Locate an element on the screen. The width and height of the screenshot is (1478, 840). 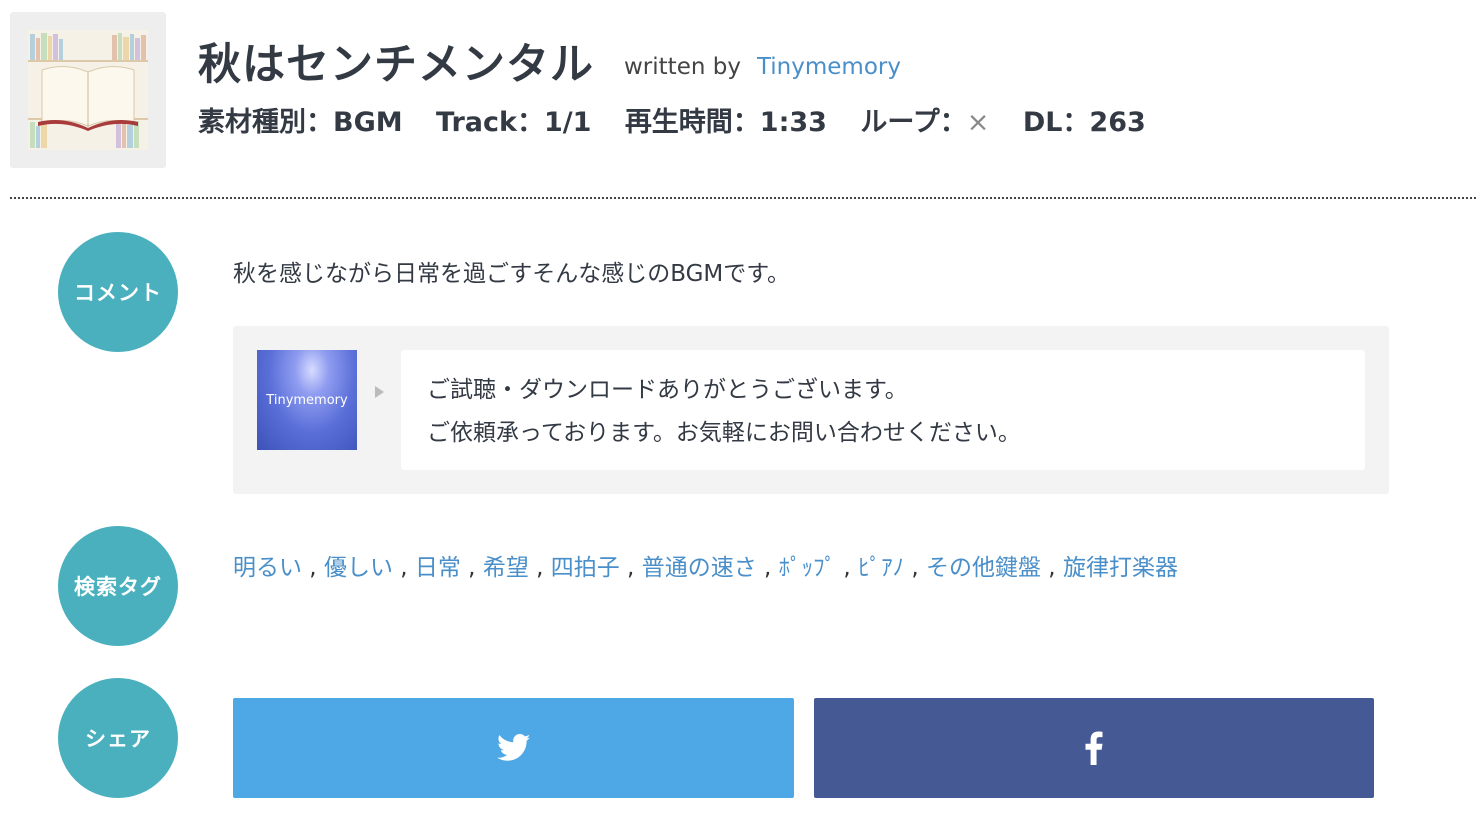
twitter-bird-icon is located at coordinates (513, 747).